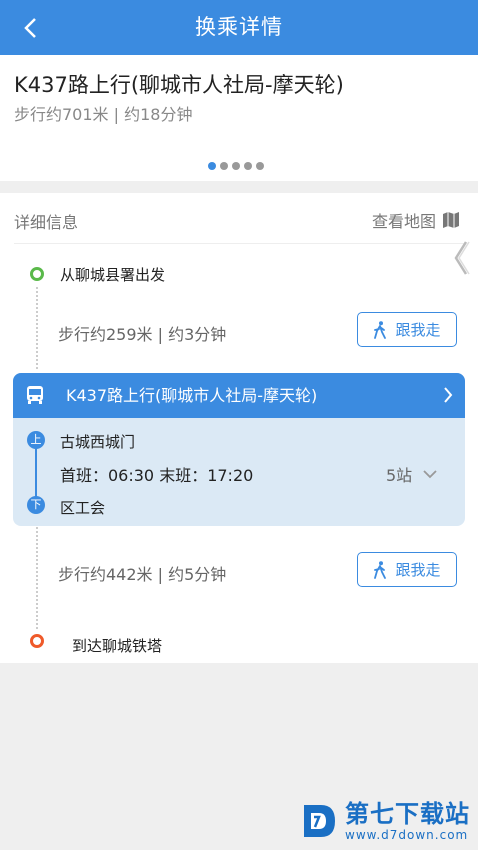 The width and height of the screenshot is (478, 850). I want to click on app-header: 换乘详情, so click(239, 27).